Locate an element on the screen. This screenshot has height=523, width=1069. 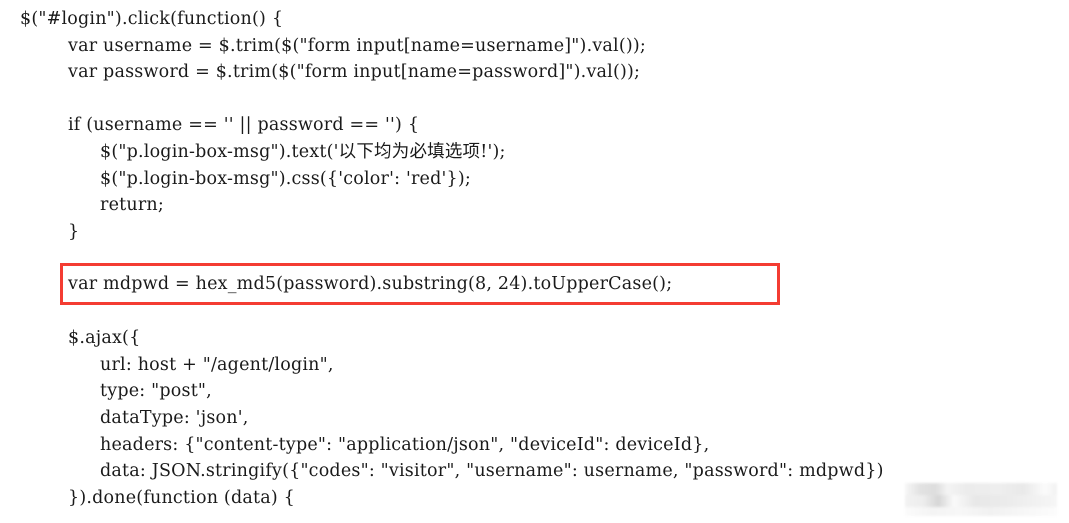
code-line-spacer is located at coordinates (534, 312).